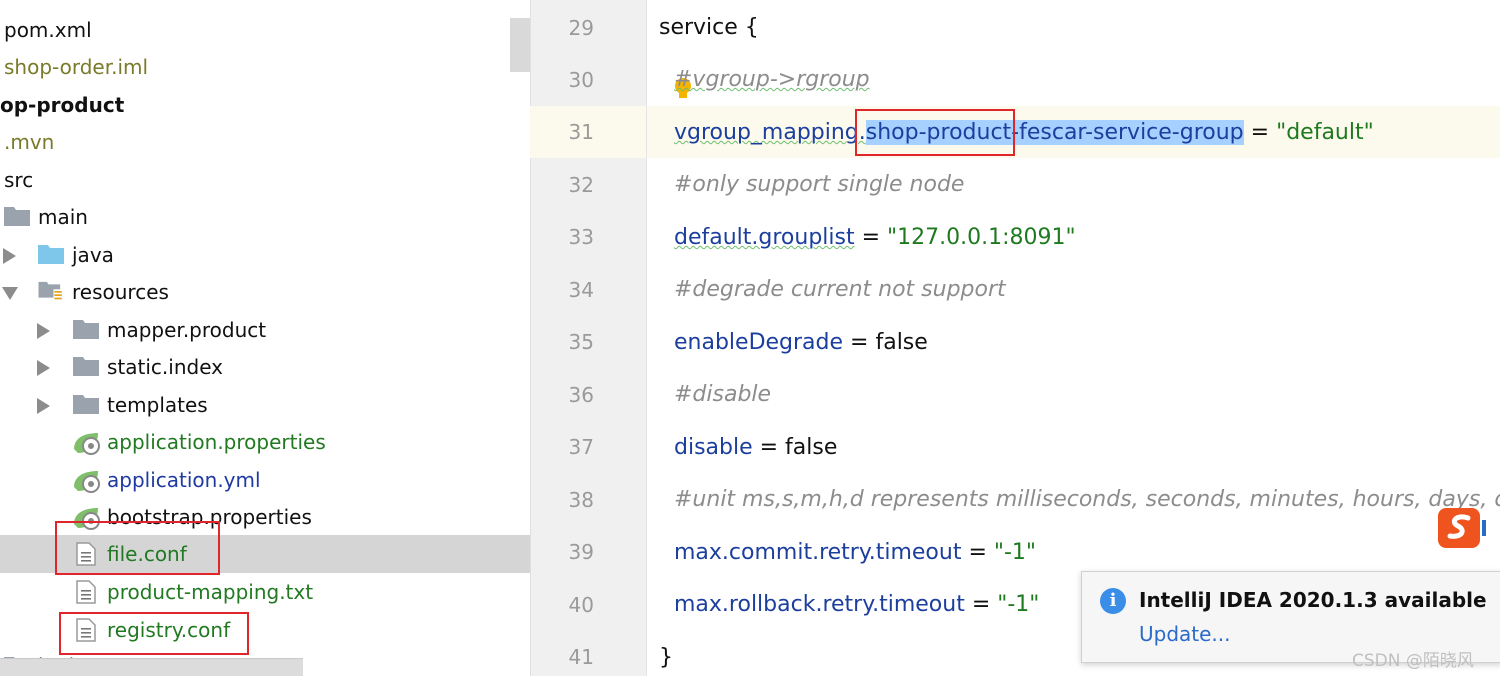  Describe the element at coordinates (187, 330) in the screenshot. I see `tree-item-label: mapper.product` at that location.